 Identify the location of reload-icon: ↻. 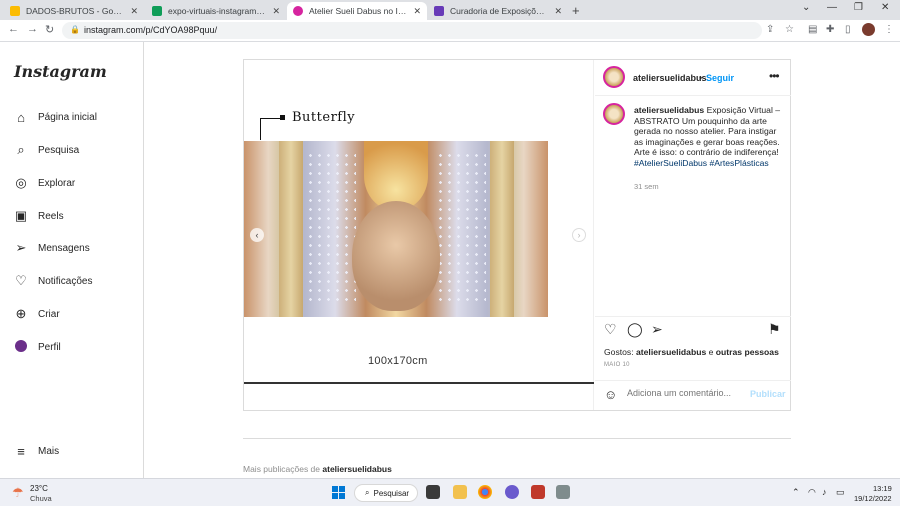
(49, 29).